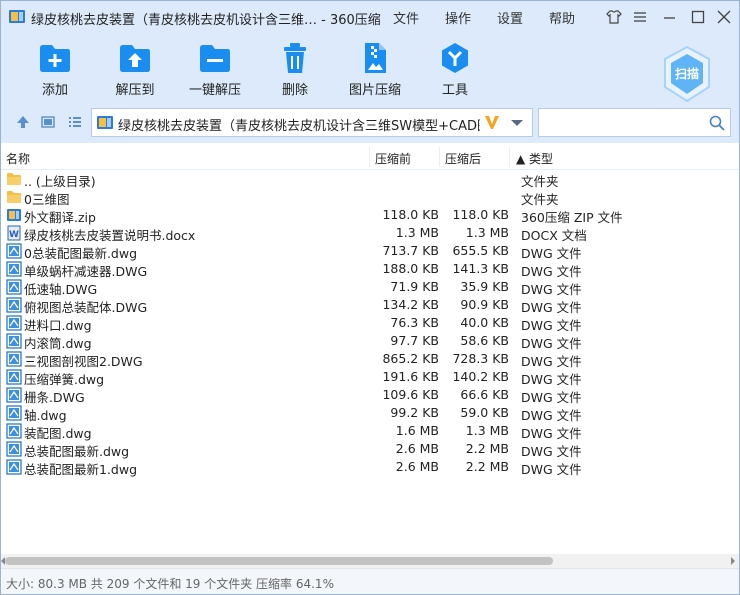 This screenshot has height=595, width=740. I want to click on path-field: 绿皮核桃去皮装置（青皮核桃去皮机设计含三维SW模型+CAD图纸+说明书）.zip, so click(312, 122).